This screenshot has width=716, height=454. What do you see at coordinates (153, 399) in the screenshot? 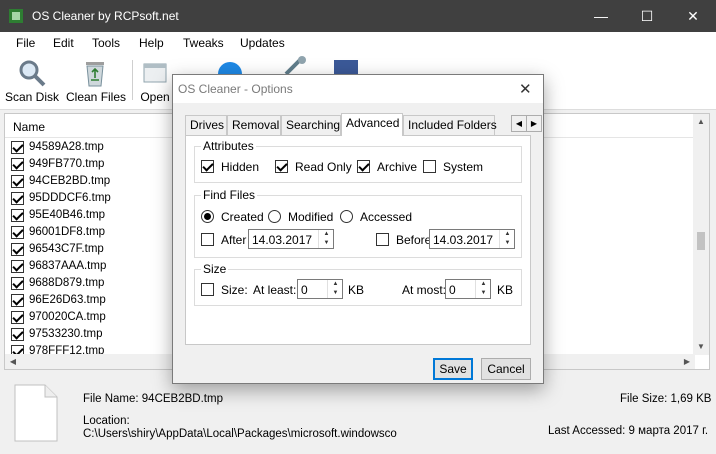
I see `file-name-text: File Name: 94CEB2BD.tmp` at bounding box center [153, 399].